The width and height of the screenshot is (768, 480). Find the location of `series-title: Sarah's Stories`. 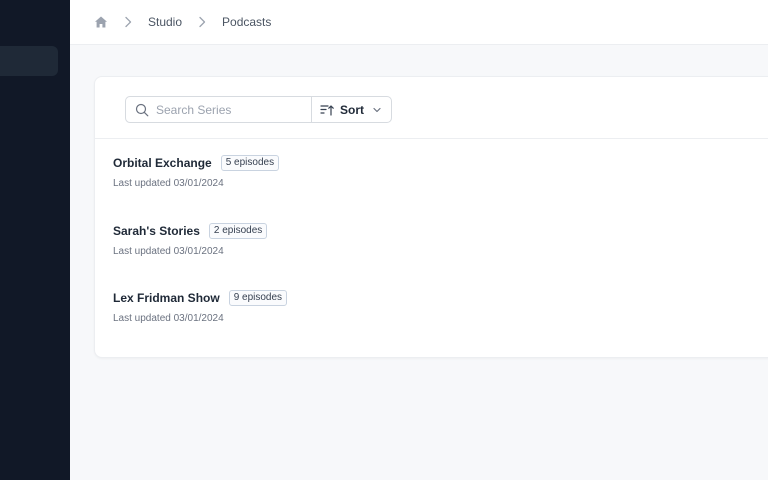

series-title: Sarah's Stories is located at coordinates (156, 231).